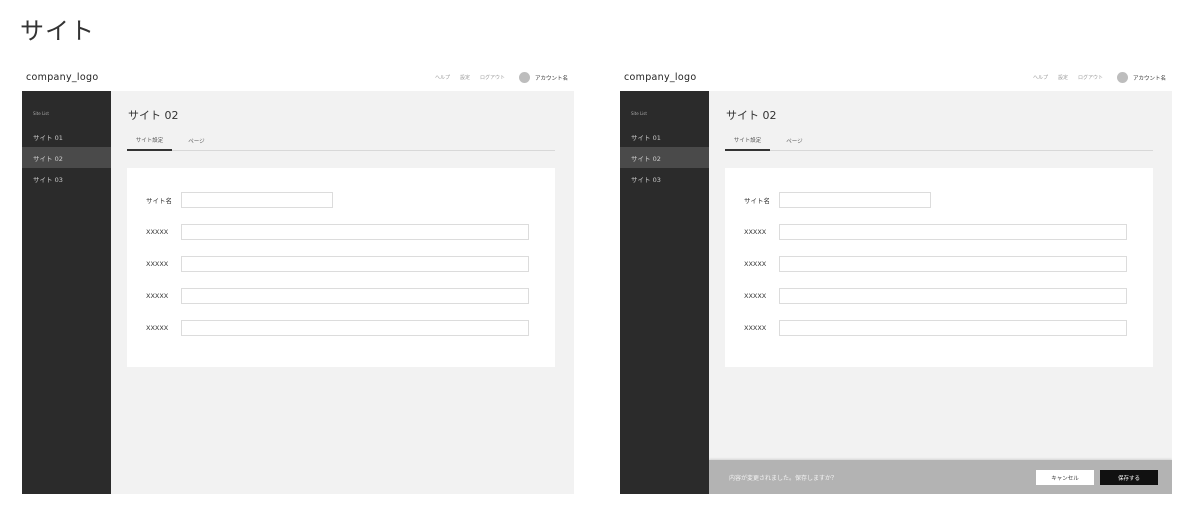 This screenshot has width=1200, height=525. Describe the element at coordinates (783, 478) in the screenshot. I see `unsaved-changes-message: 内容が変更されました。保存しますか？` at that location.